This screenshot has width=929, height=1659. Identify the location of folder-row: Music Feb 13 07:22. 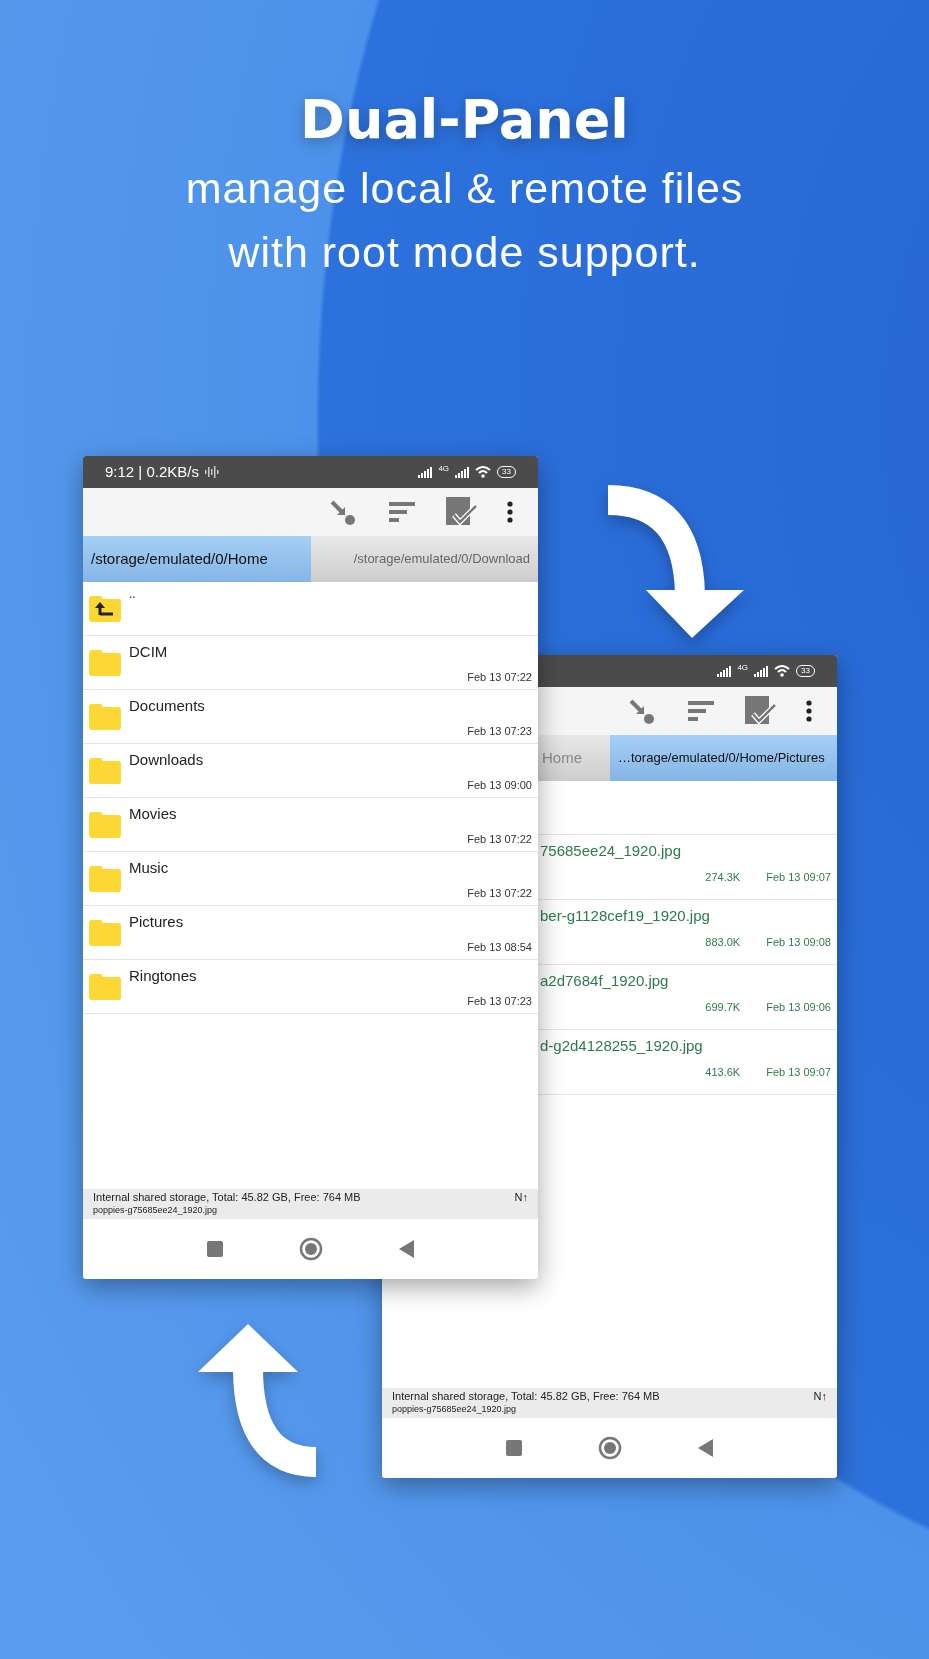
(310, 879).